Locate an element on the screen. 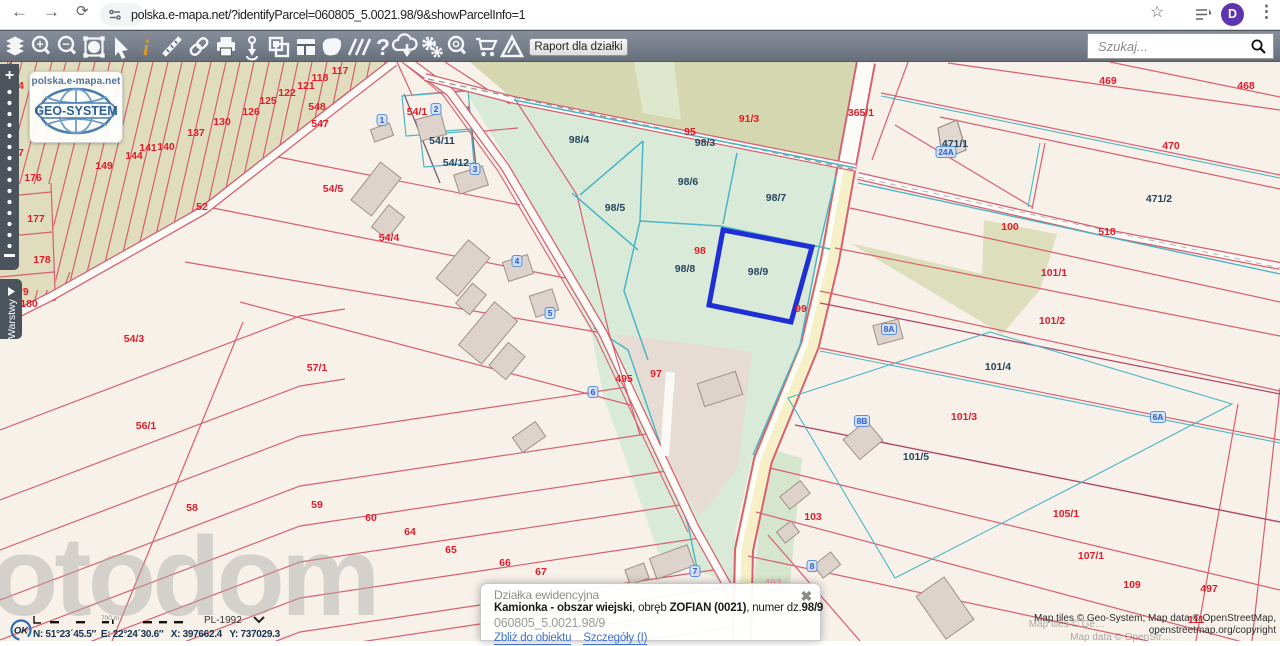 This screenshot has width=1280, height=646. svg-text: 52 is located at coordinates (202, 207).